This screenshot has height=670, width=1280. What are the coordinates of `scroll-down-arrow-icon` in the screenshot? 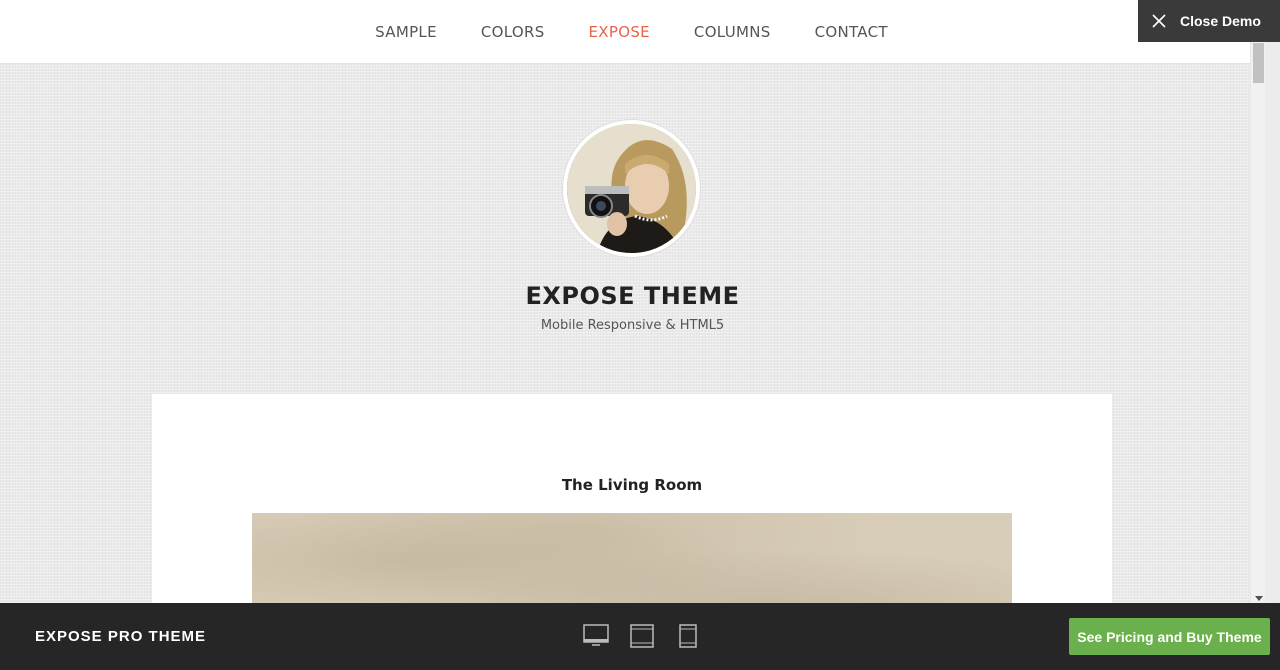 It's located at (1259, 598).